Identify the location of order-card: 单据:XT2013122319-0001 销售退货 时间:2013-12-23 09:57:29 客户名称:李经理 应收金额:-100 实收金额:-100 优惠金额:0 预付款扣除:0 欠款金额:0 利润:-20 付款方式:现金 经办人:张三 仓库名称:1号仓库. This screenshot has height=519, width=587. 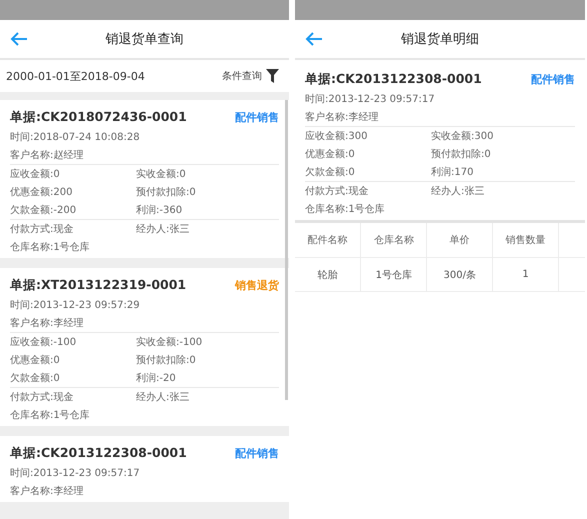
(144, 347).